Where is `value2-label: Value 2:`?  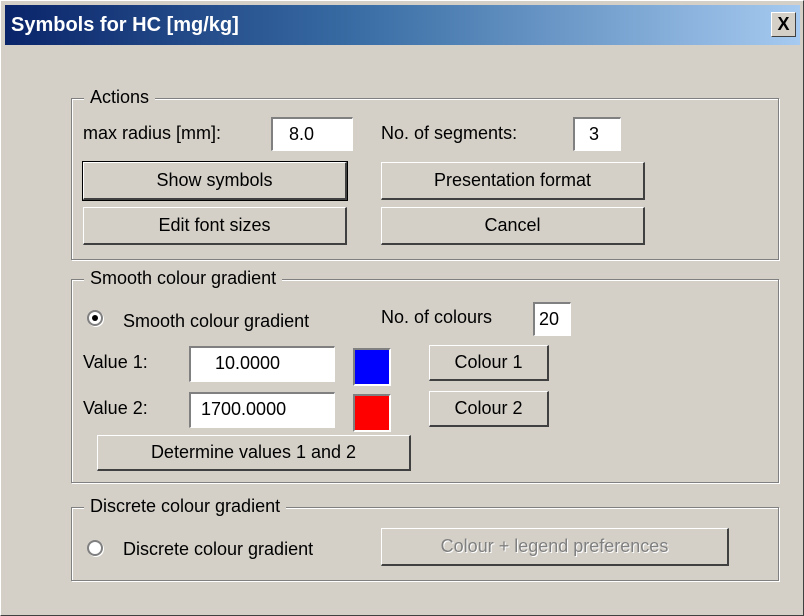
value2-label: Value 2: is located at coordinates (115, 408).